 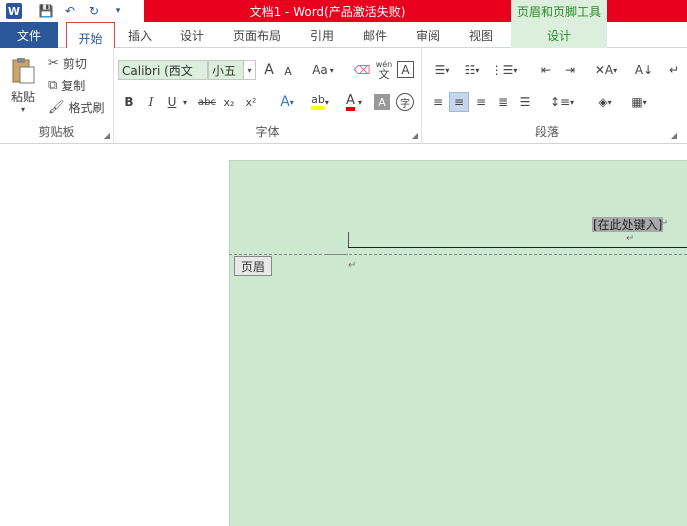 What do you see at coordinates (405, 102) in the screenshot?
I see `enclose-characters-icon: 字` at bounding box center [405, 102].